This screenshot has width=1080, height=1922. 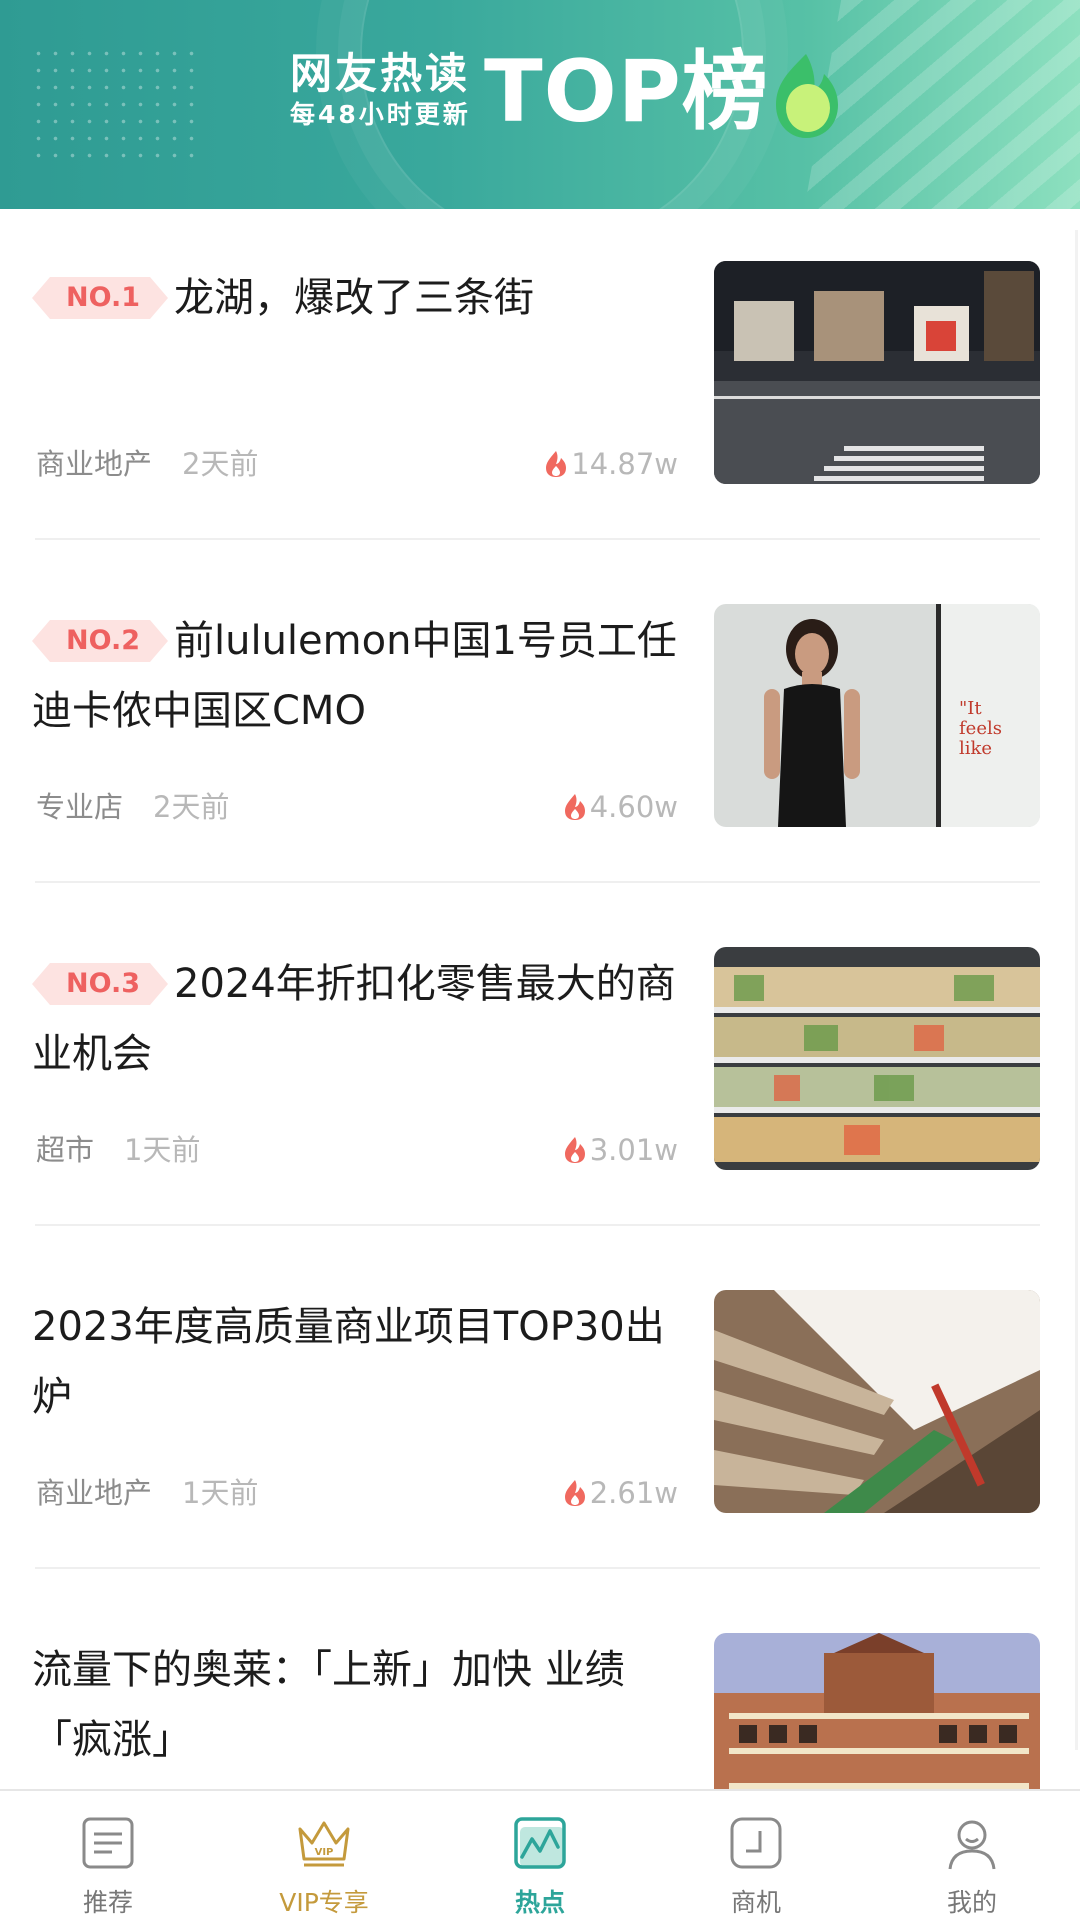 I want to click on svg-text: VIP, so click(x=324, y=1852).